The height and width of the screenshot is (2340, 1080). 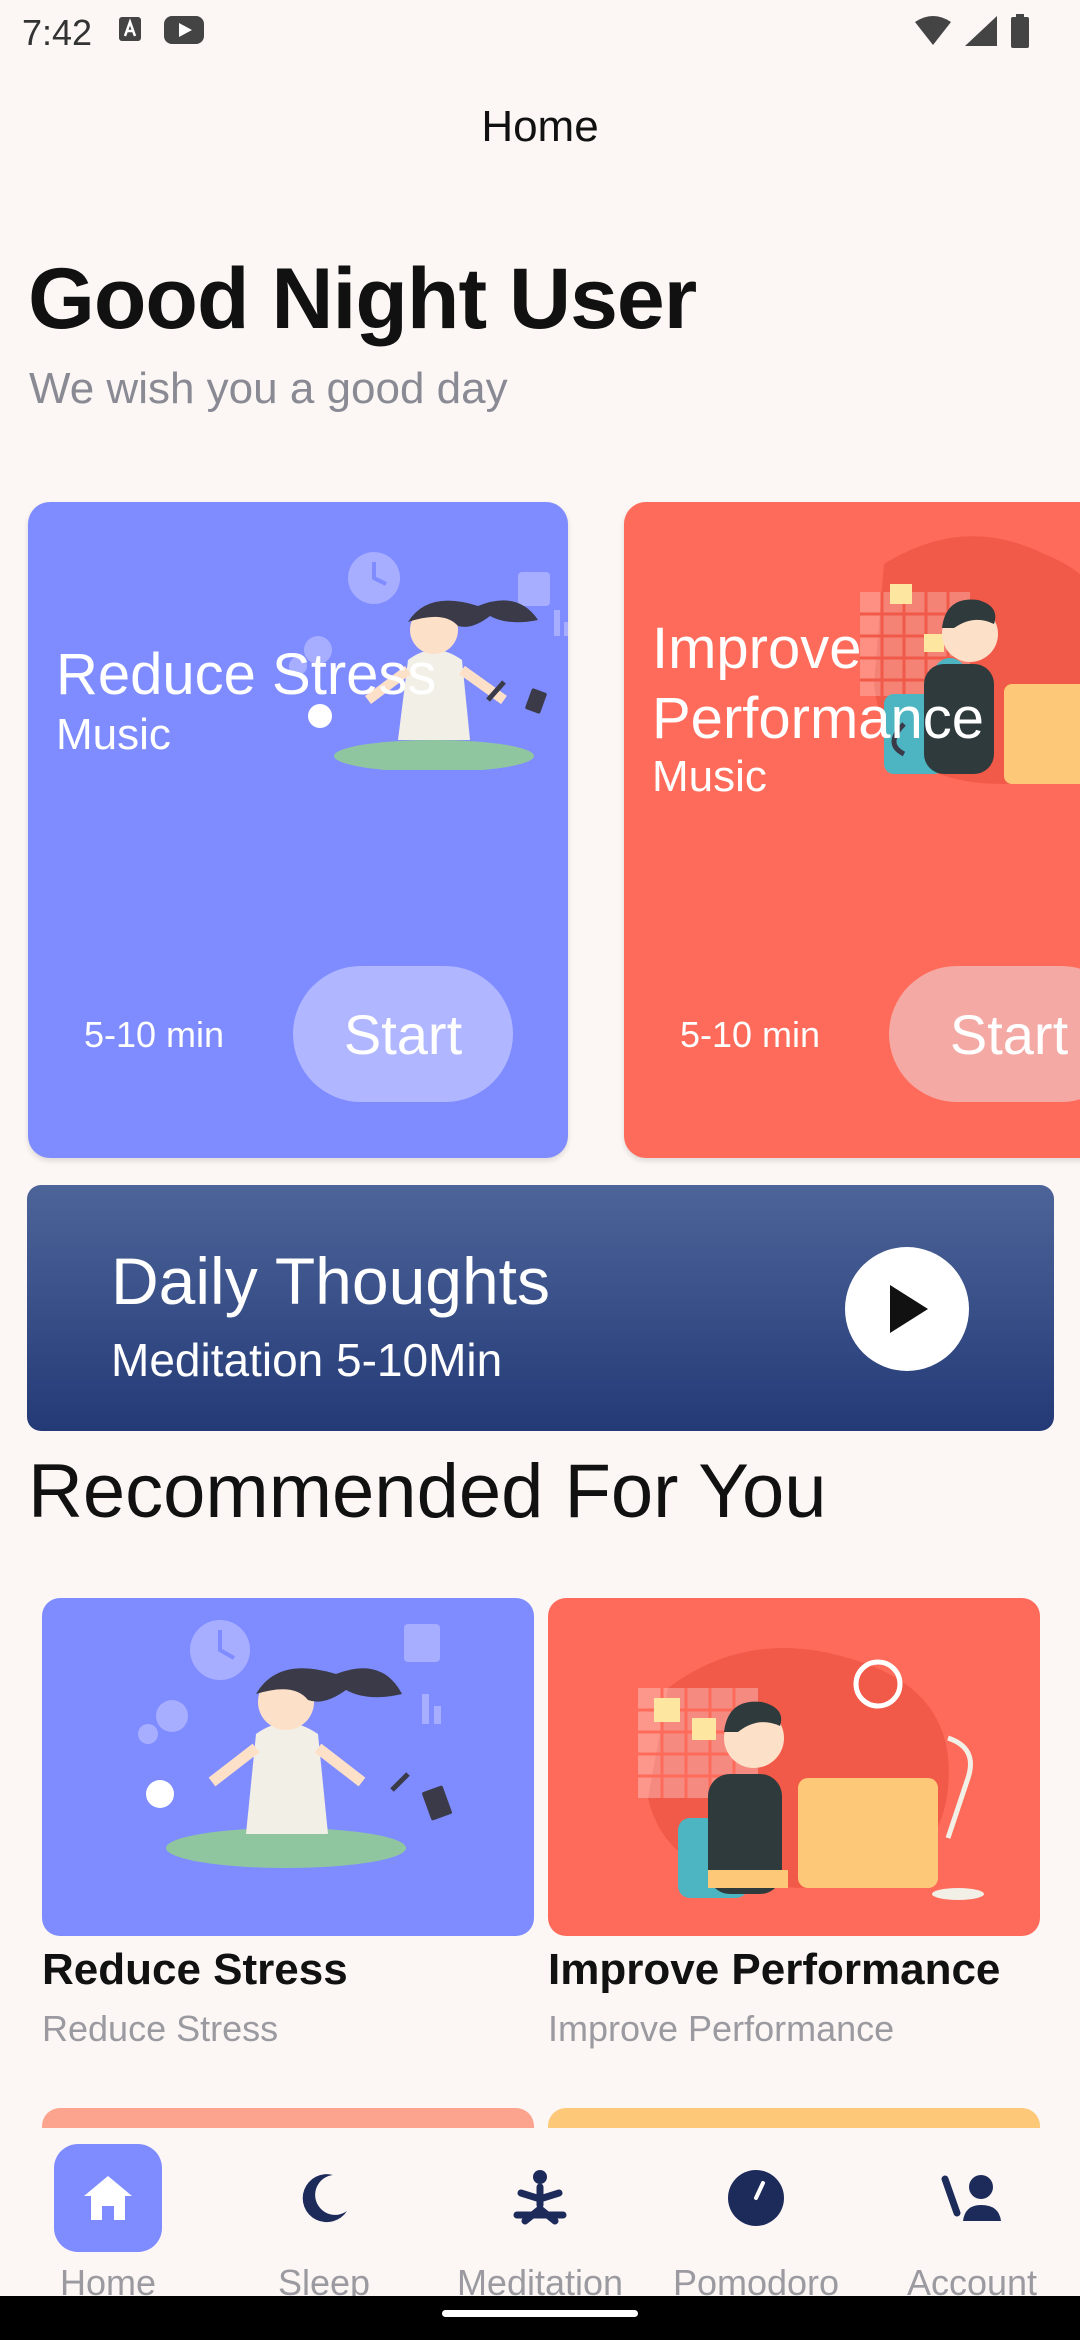 I want to click on recommended-card-improve-performance, so click(x=794, y=1767).